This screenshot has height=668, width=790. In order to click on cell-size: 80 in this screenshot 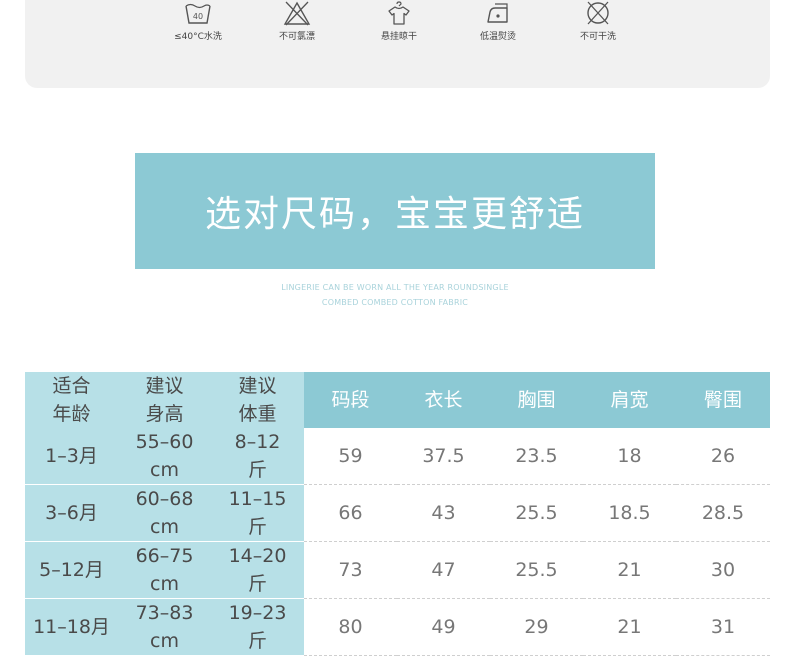, I will do `click(350, 627)`.